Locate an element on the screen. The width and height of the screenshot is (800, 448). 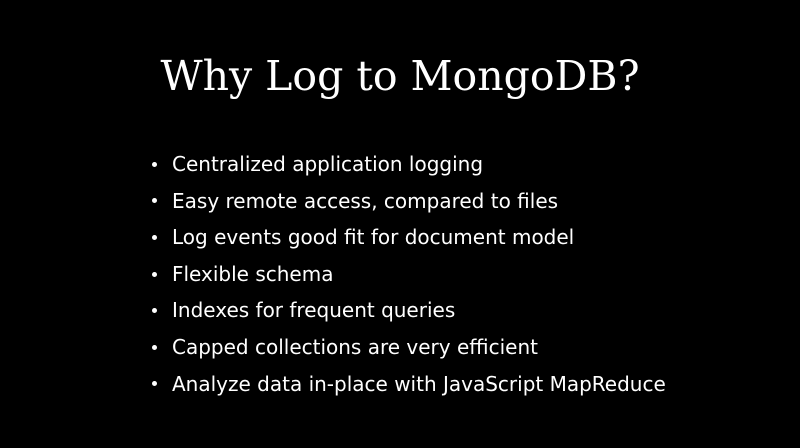
bullet-item: Log events good fit for document model is located at coordinates (408, 237).